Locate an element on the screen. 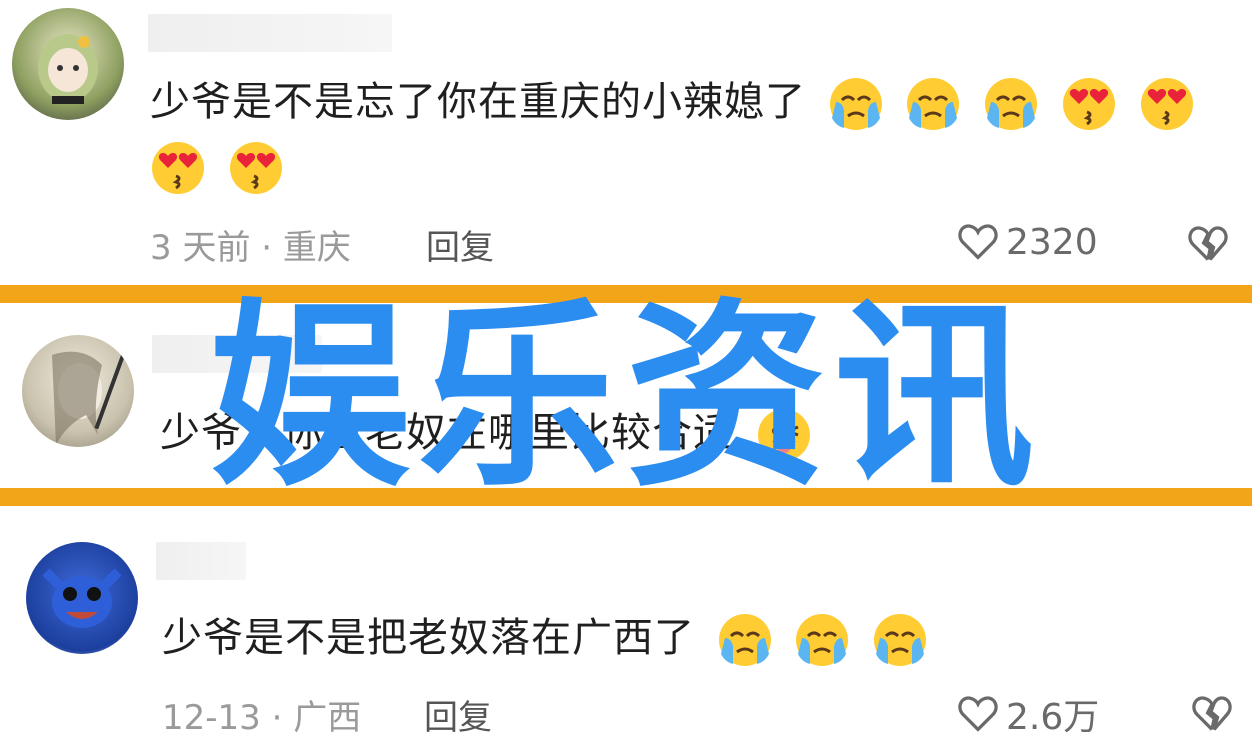 Image resolution: width=1252 pixels, height=752 pixels. reply-button-1: 回复 is located at coordinates (460, 244).